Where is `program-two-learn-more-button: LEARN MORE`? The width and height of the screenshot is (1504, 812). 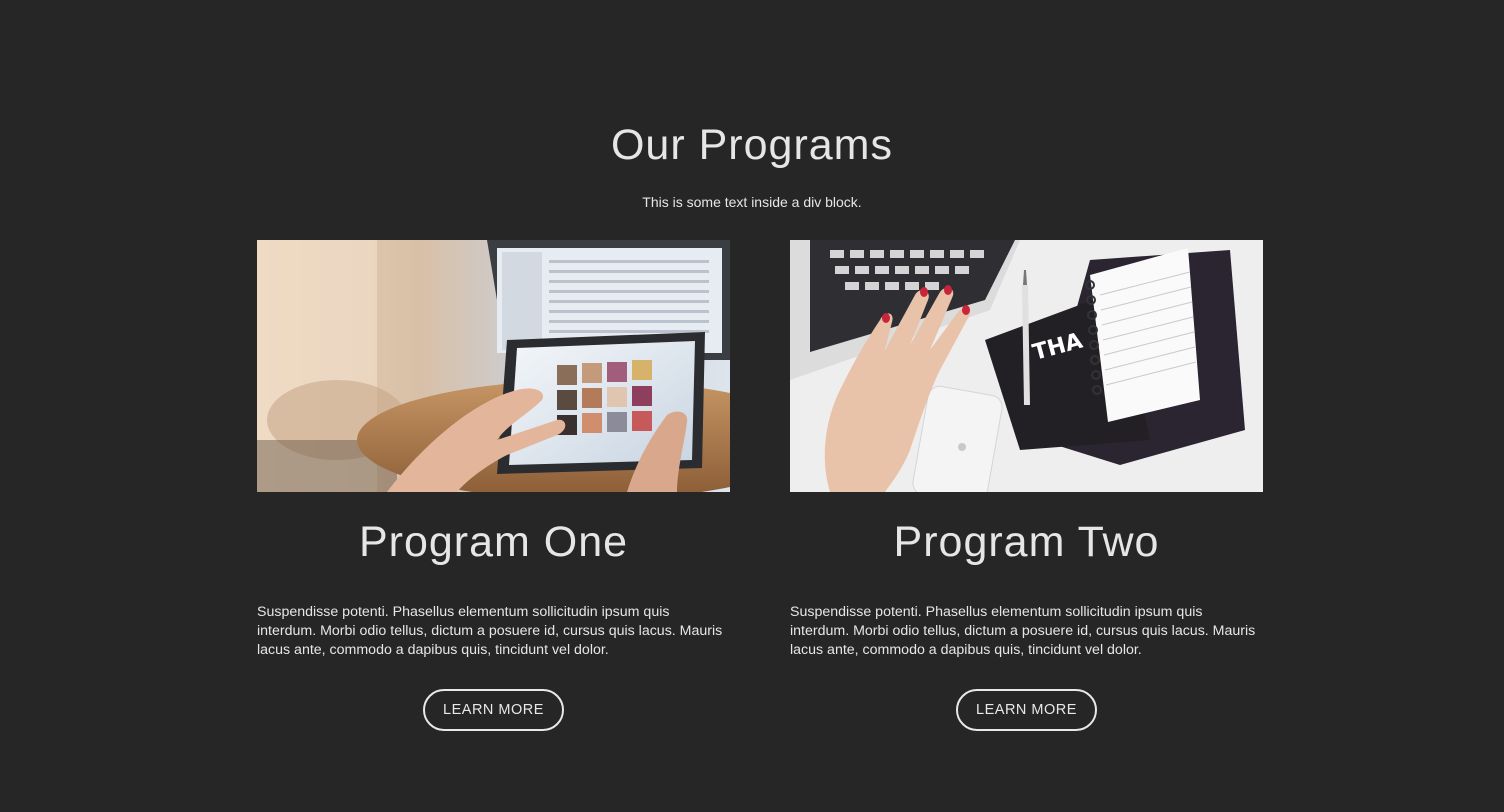
program-two-learn-more-button: LEARN MORE is located at coordinates (1026, 710).